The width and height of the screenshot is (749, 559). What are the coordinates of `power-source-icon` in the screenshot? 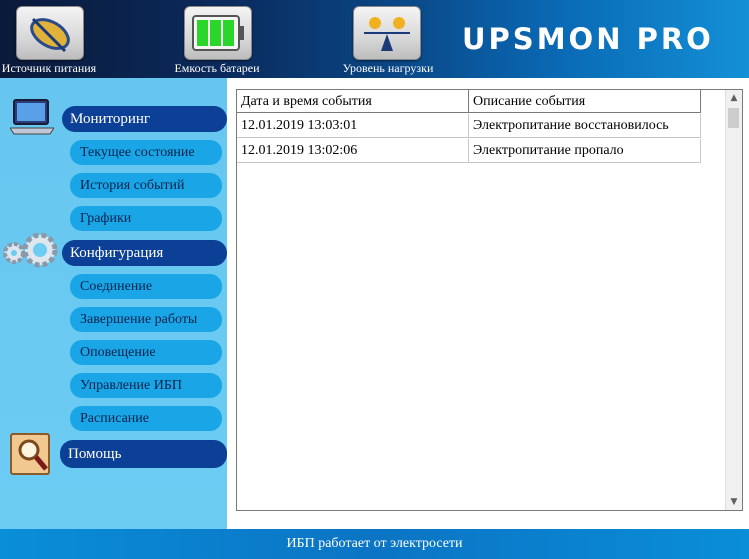 It's located at (50, 35).